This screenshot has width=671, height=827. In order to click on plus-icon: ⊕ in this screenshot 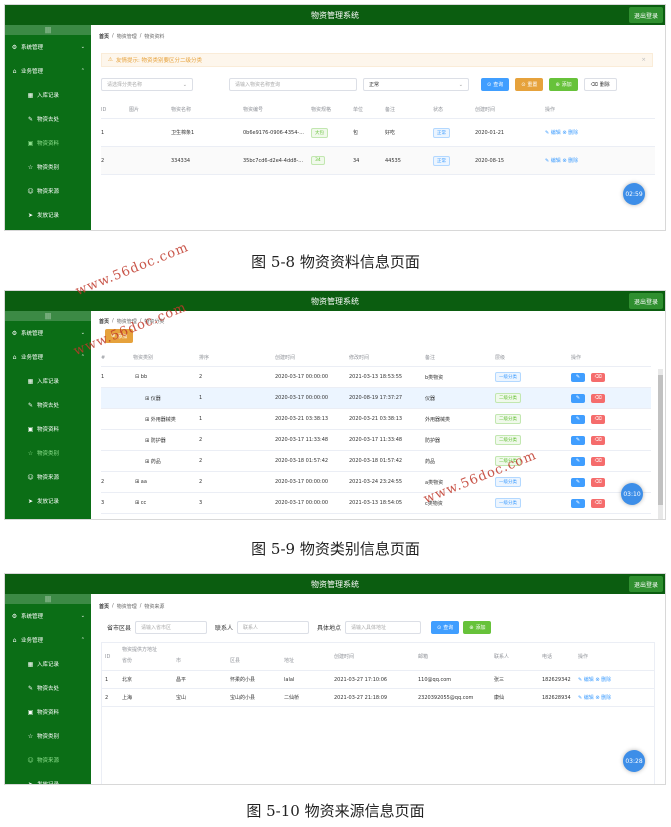, I will do `click(557, 84)`.